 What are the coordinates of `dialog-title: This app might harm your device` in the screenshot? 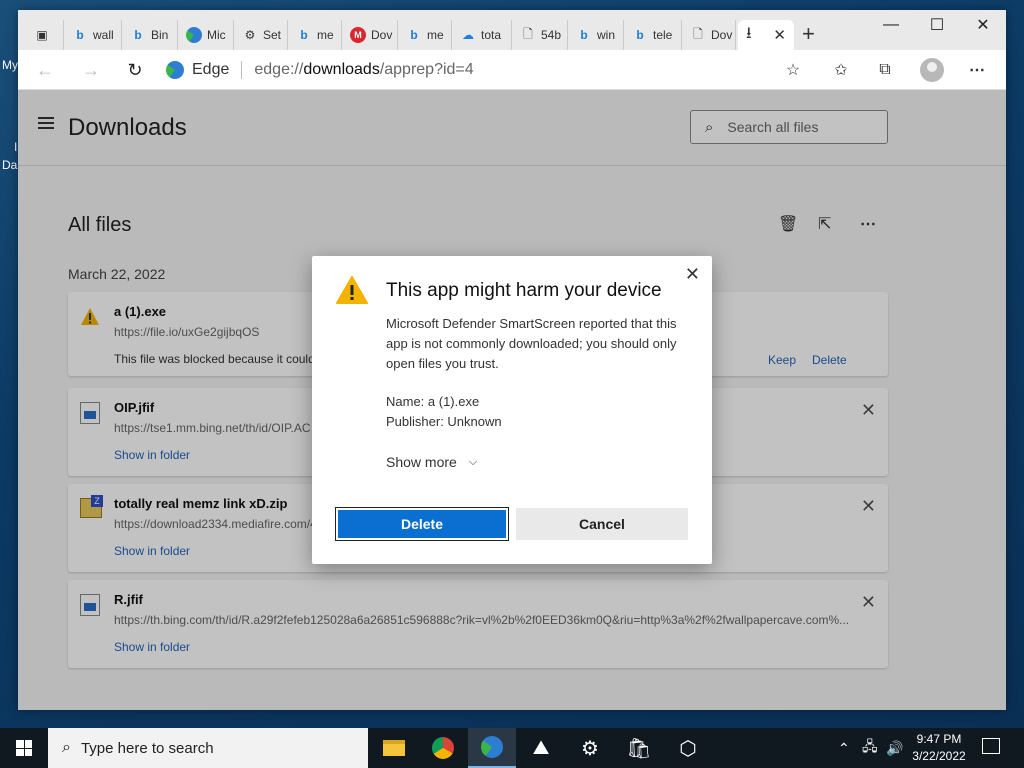 It's located at (524, 290).